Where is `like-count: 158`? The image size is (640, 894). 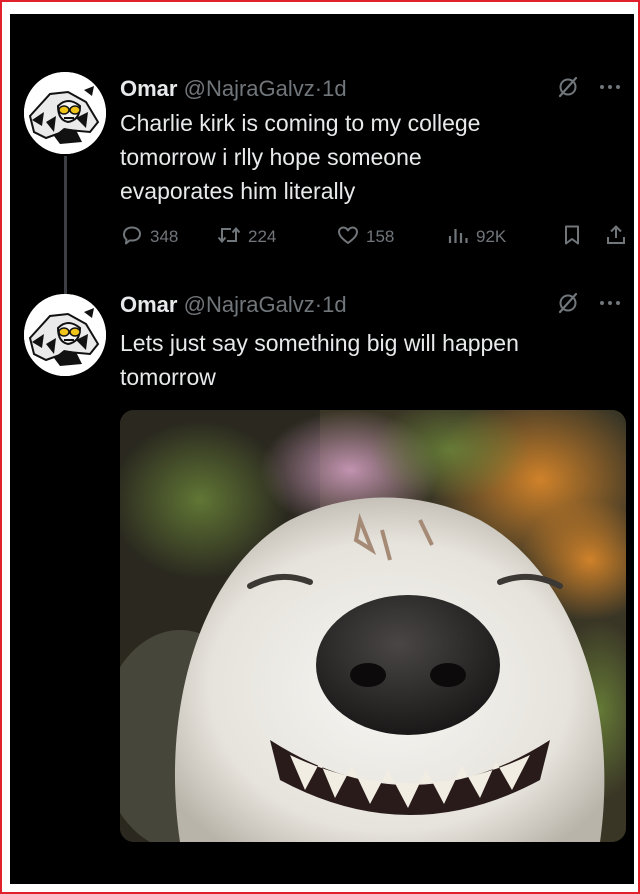 like-count: 158 is located at coordinates (380, 236).